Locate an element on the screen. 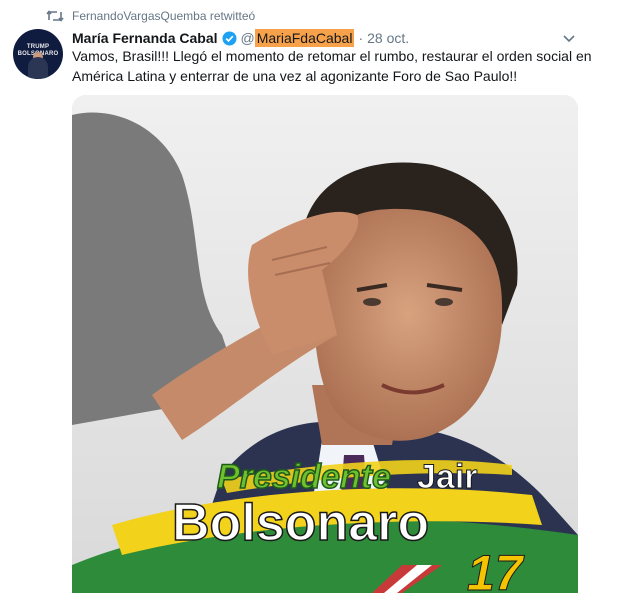 This screenshot has width=640, height=593. chevron-down-icon is located at coordinates (569, 37).